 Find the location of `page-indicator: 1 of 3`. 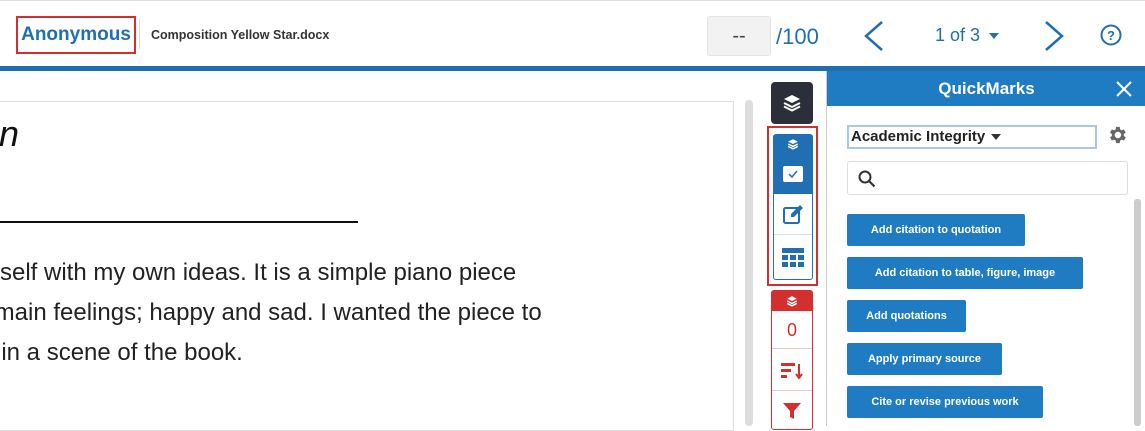

page-indicator: 1 of 3 is located at coordinates (958, 35).